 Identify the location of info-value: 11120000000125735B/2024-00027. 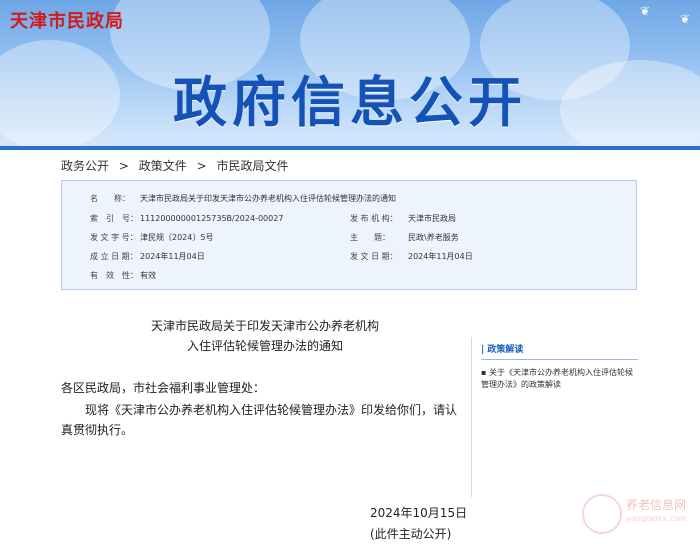
(212, 218).